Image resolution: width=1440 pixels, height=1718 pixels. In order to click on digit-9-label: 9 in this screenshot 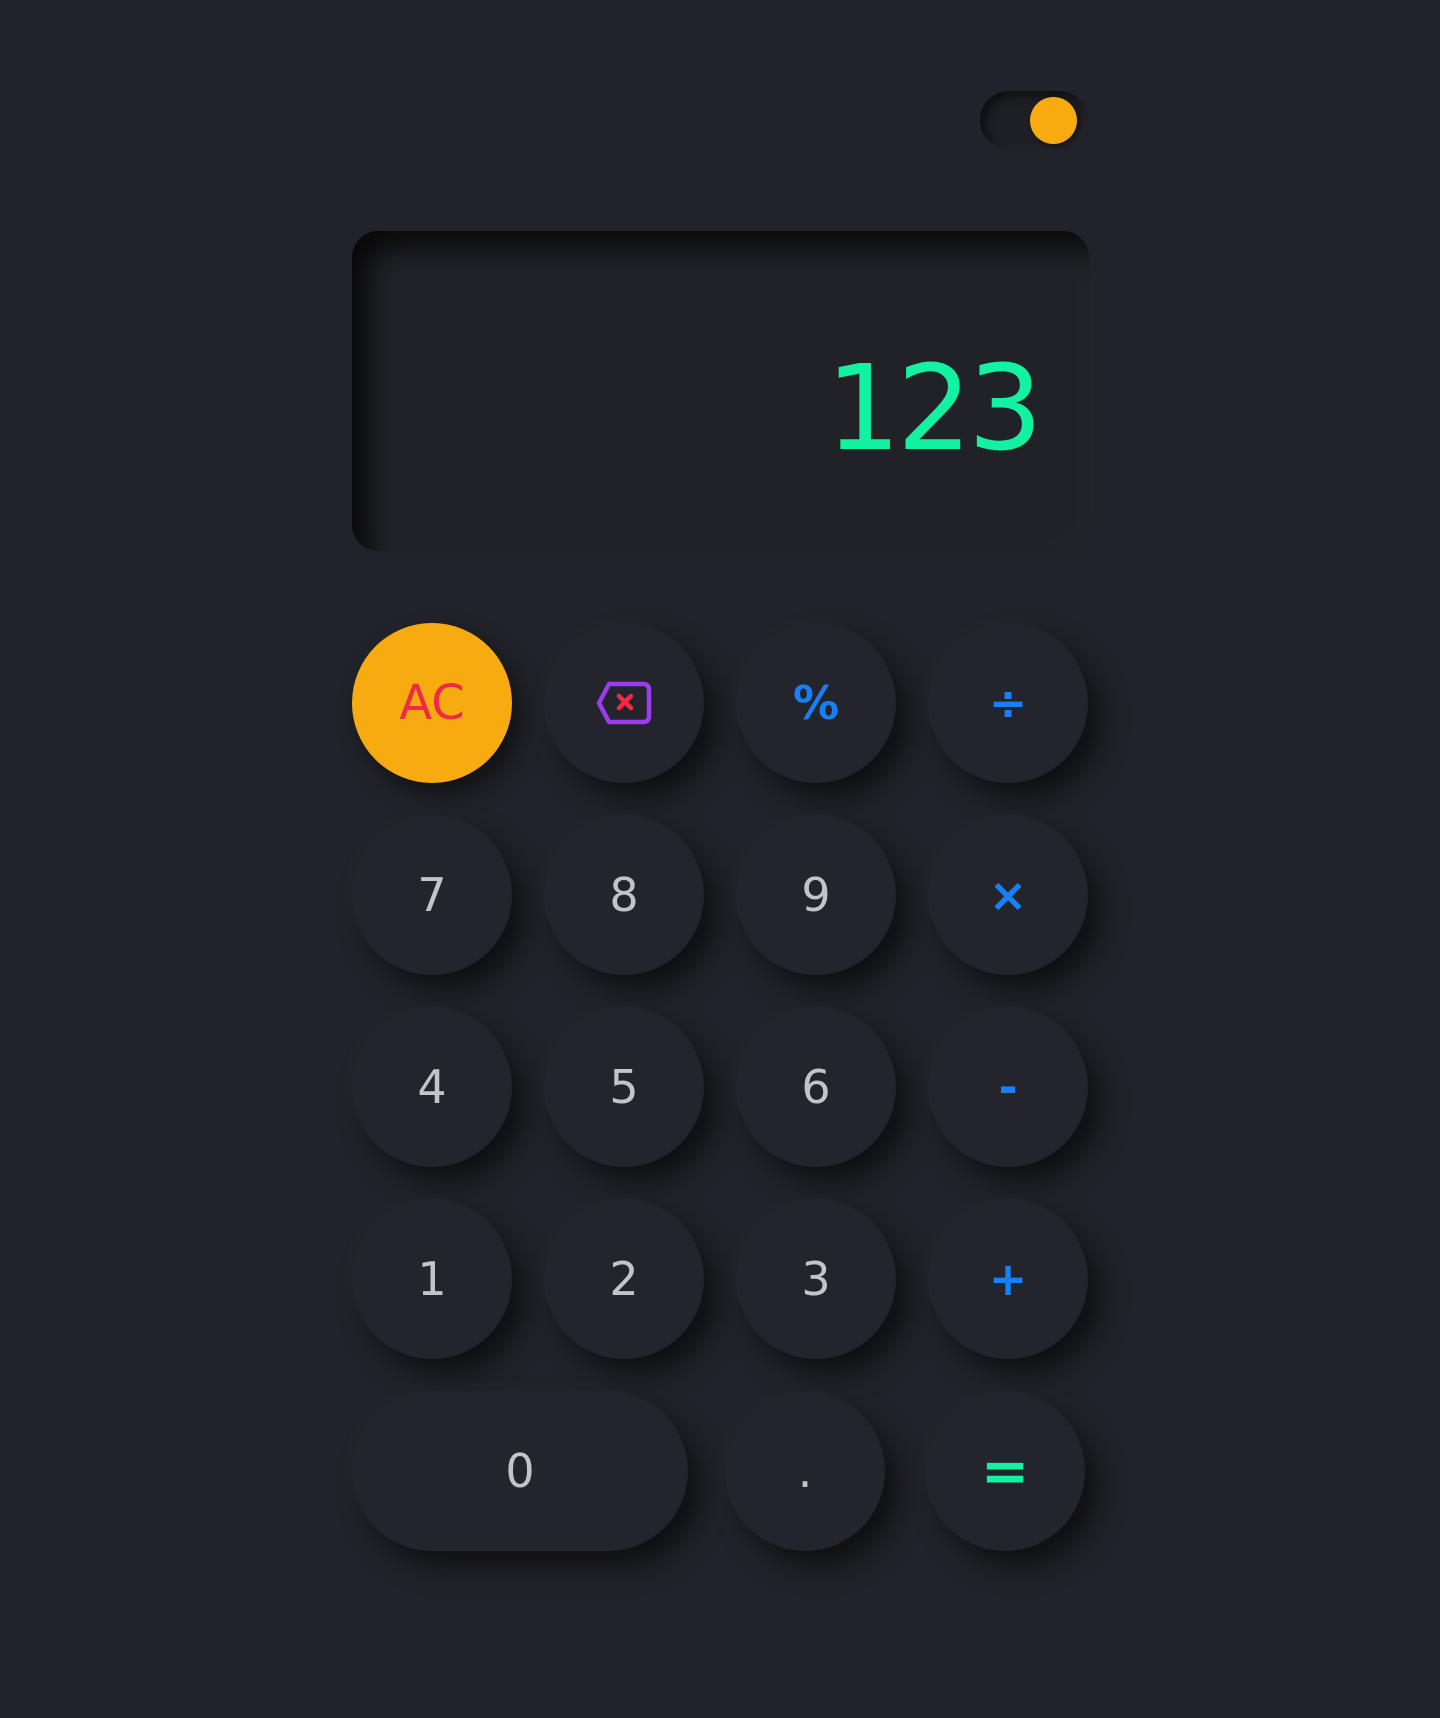, I will do `click(816, 895)`.